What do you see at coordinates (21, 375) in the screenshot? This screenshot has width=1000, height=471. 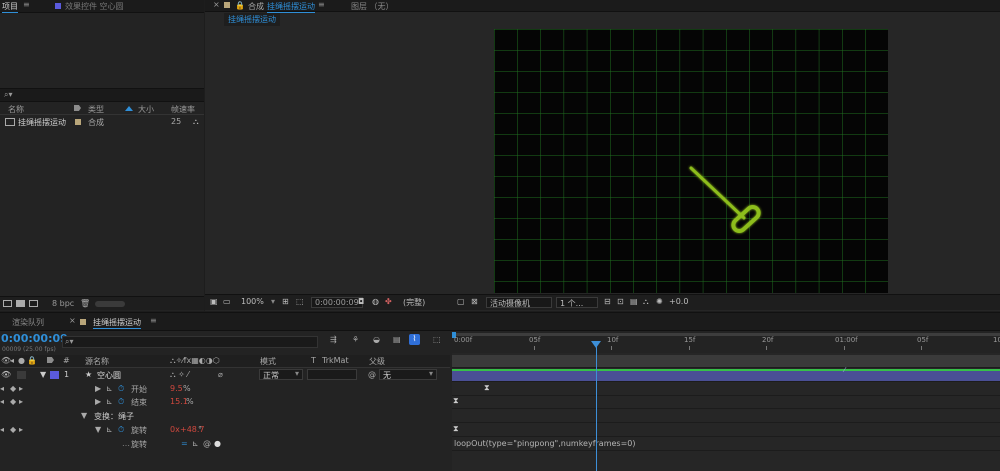 I see `solo-toggle` at bounding box center [21, 375].